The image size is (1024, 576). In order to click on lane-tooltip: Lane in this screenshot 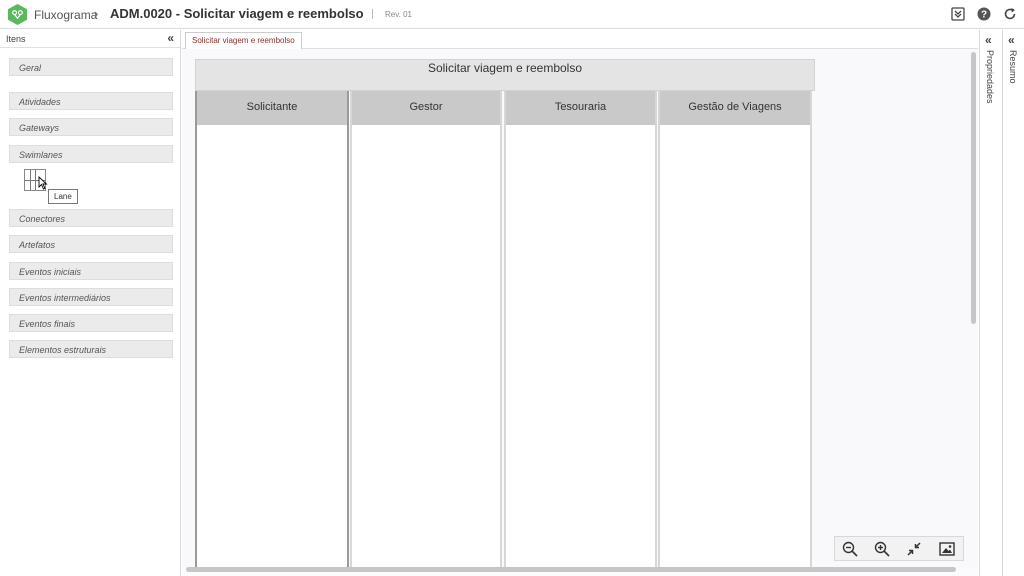, I will do `click(63, 196)`.